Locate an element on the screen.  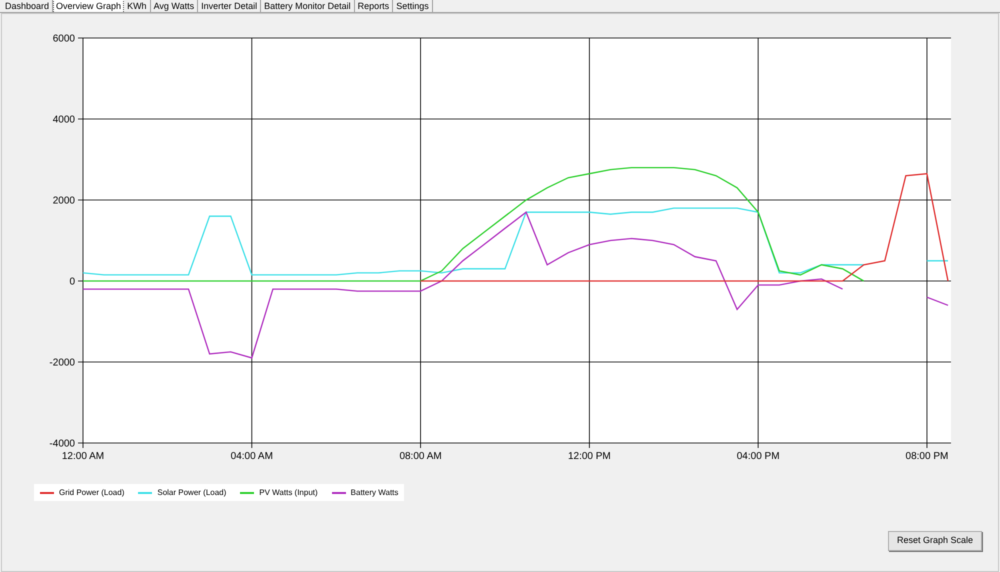
x-tick-label: 12:00 PM is located at coordinates (589, 456).